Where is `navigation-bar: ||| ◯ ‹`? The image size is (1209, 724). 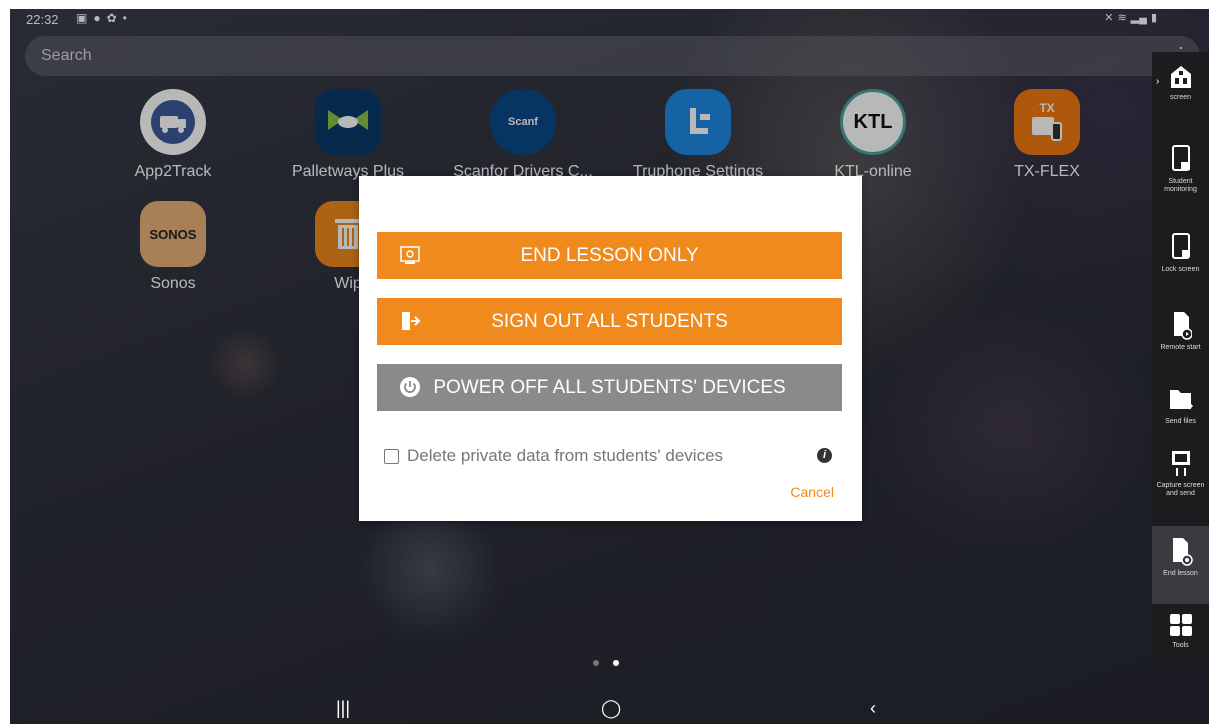
navigation-bar: ||| ◯ ‹ is located at coordinates (609, 708).